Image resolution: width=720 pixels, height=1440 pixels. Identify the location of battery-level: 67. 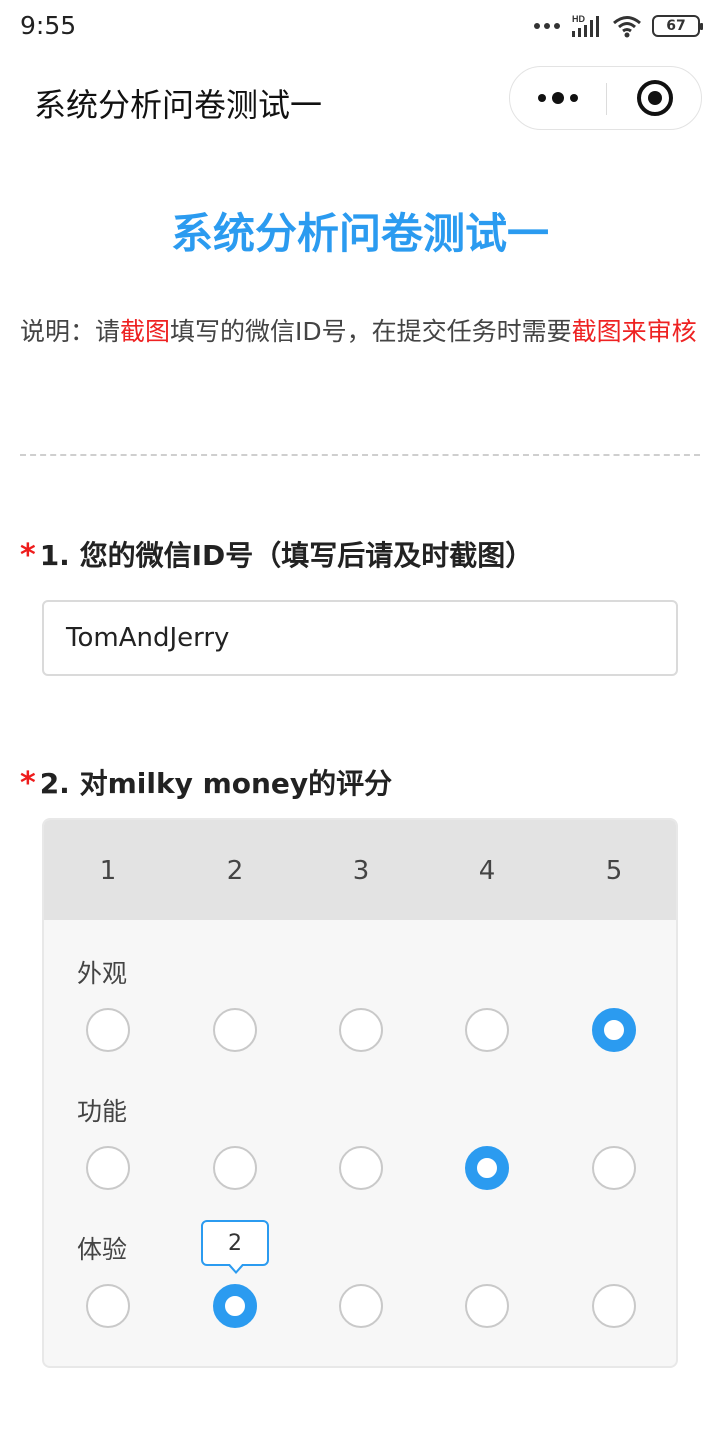
(676, 26).